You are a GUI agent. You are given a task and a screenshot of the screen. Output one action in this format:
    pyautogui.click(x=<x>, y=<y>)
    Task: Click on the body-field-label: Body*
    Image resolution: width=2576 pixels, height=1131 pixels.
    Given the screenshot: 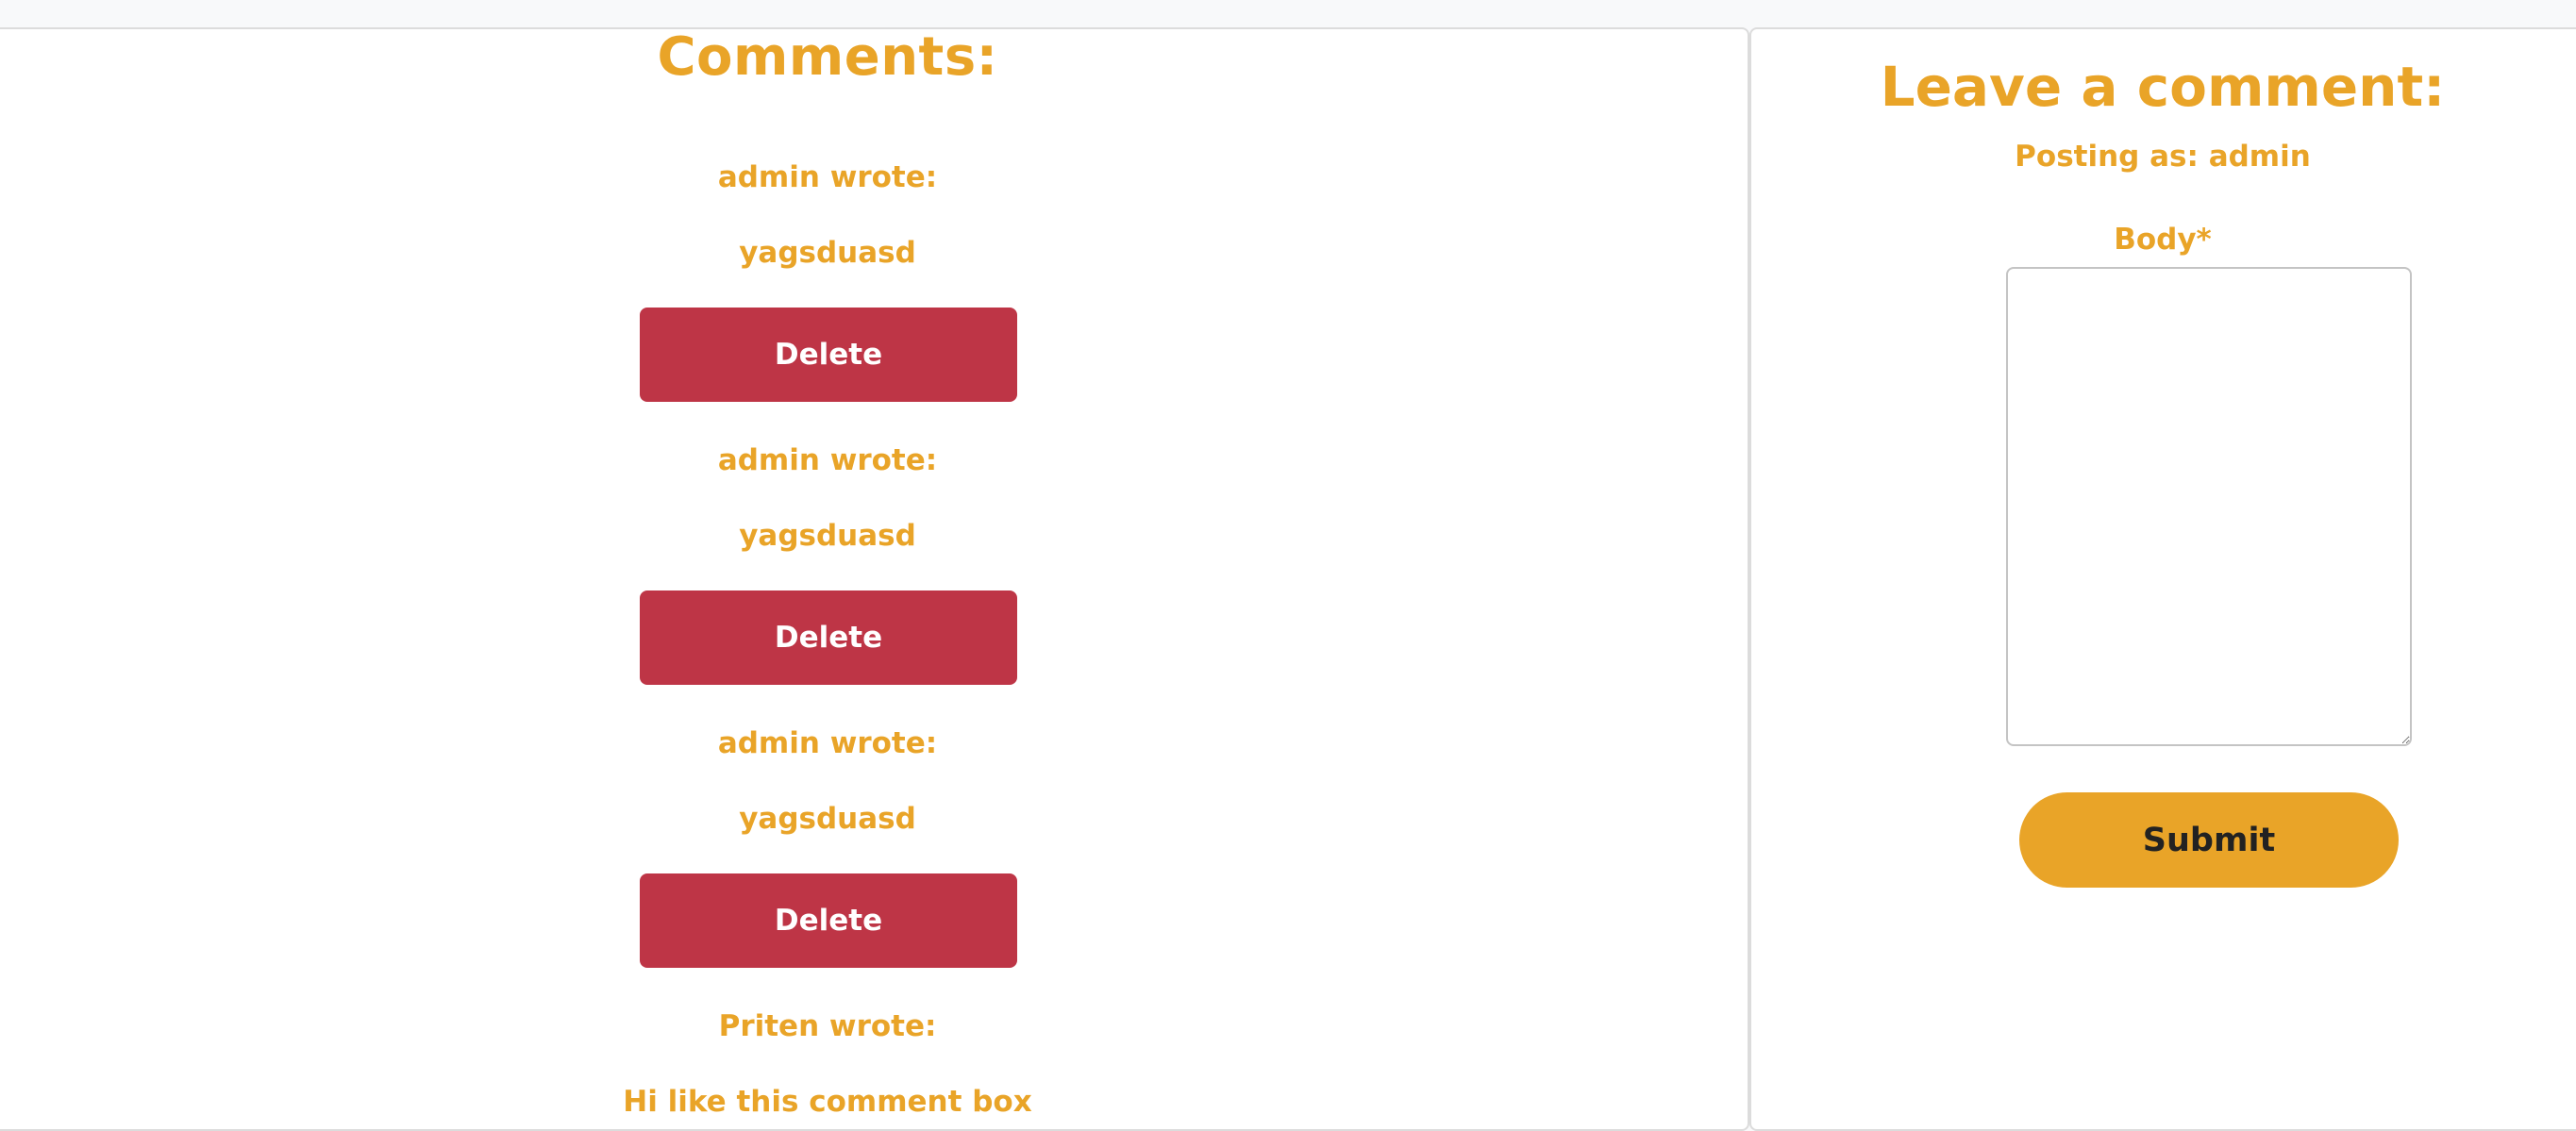 What is the action you would take?
    pyautogui.click(x=2163, y=240)
    